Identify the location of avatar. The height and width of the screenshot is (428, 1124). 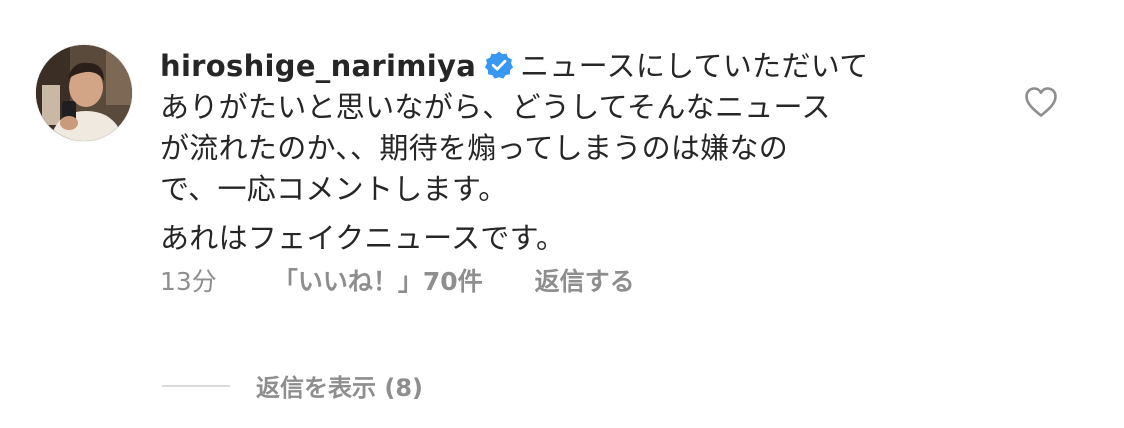
(84, 93).